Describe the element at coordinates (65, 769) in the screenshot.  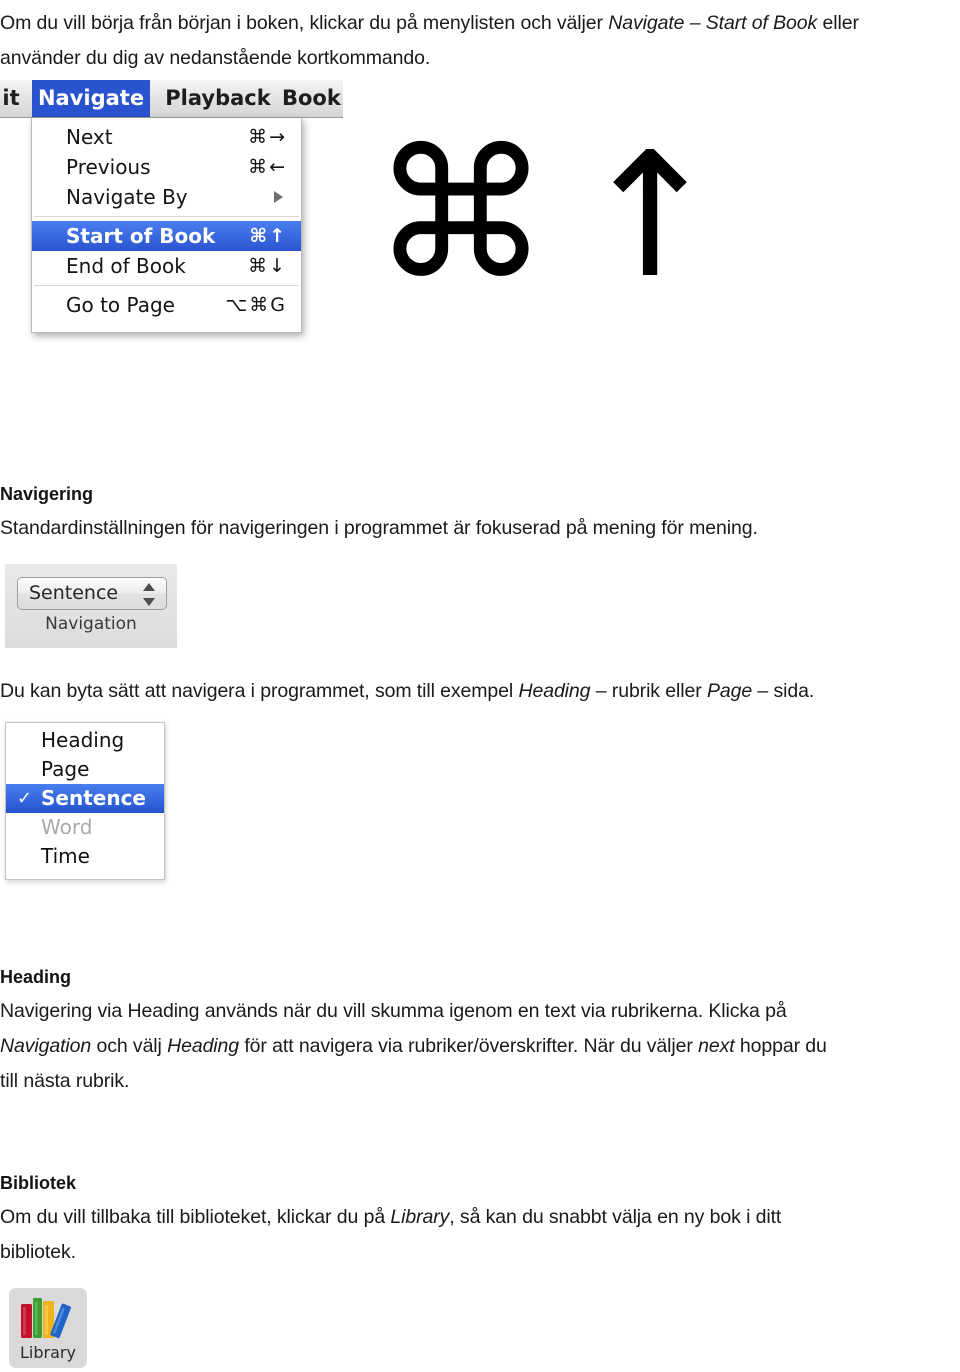
I see `navigate-by-item-page-label: Page` at that location.